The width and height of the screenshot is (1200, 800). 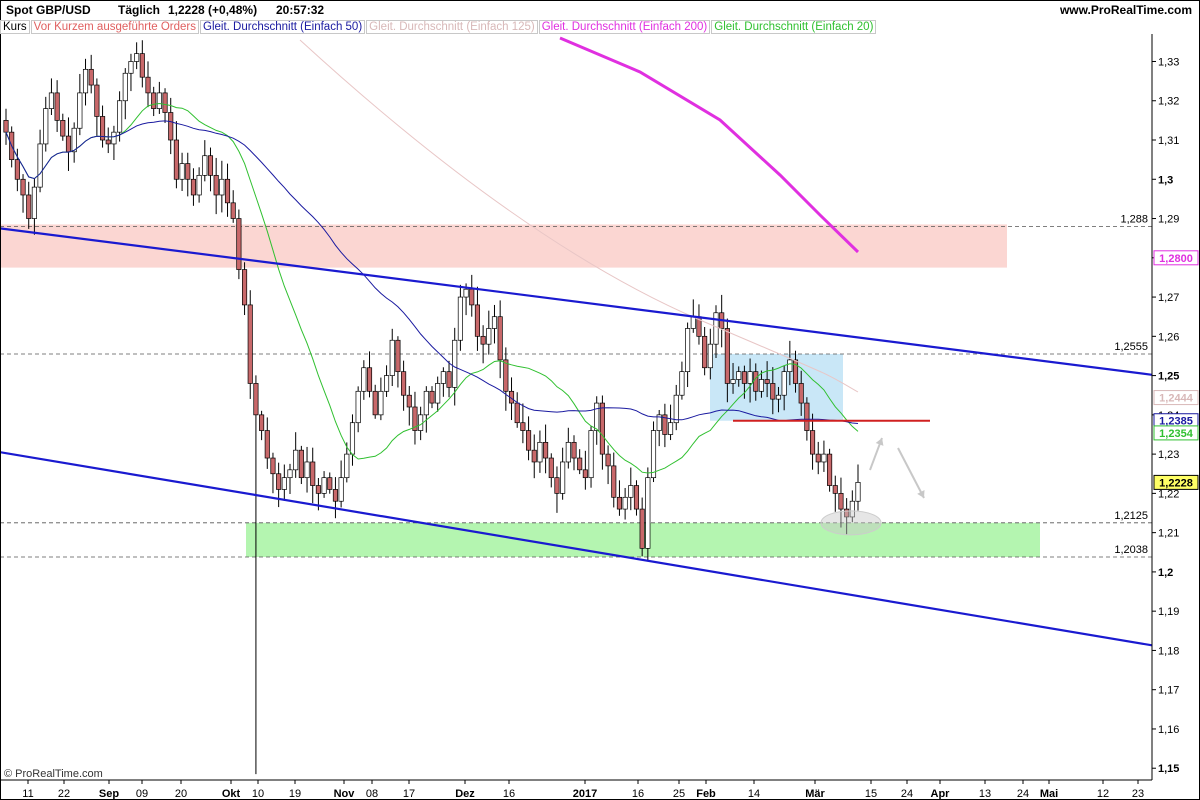 I want to click on y-tick-label: 1,31, so click(x=1168, y=141).